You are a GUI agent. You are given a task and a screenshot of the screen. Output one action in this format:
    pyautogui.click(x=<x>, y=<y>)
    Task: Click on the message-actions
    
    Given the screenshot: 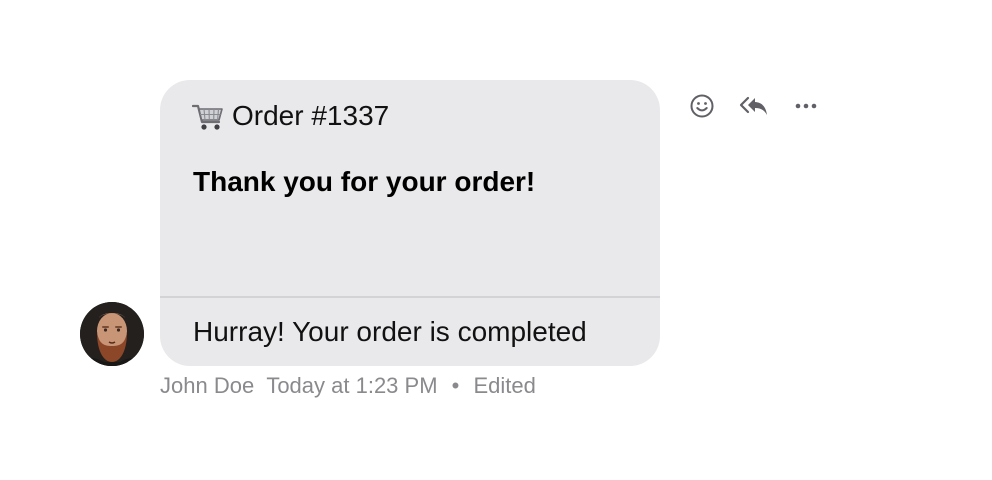 What is the action you would take?
    pyautogui.click(x=754, y=106)
    